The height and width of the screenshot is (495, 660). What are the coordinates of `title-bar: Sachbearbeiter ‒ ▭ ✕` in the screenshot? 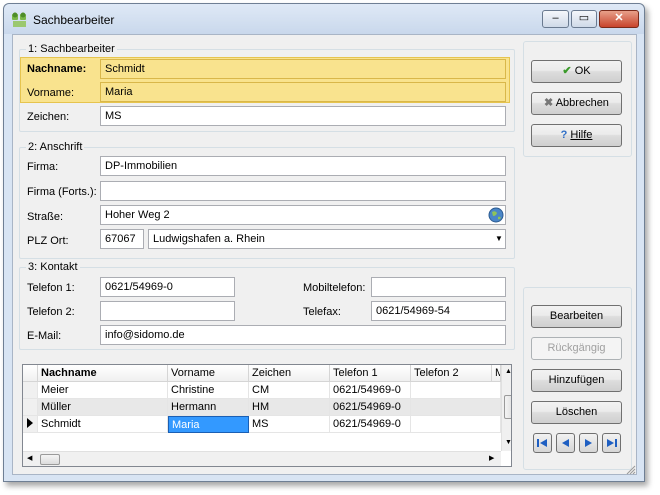 It's located at (324, 19).